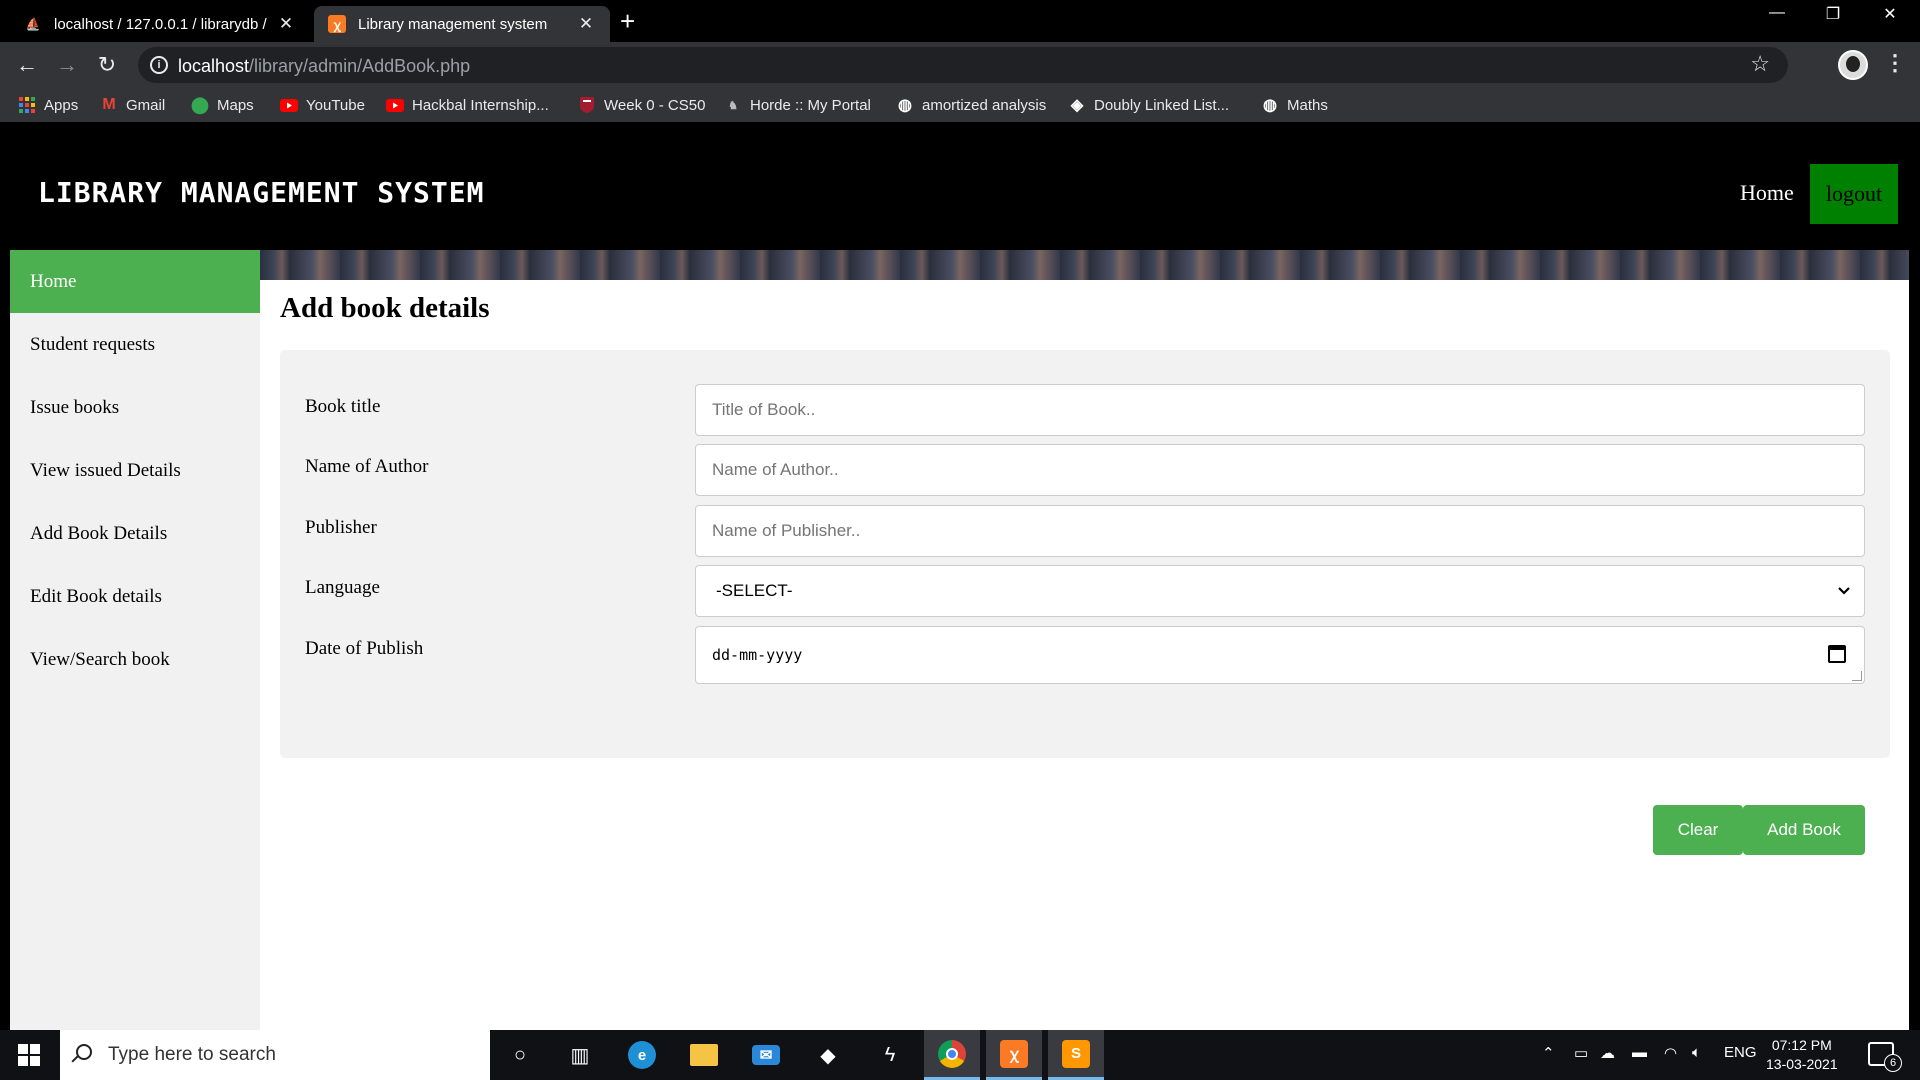 This screenshot has height=1080, width=1920. Describe the element at coordinates (1844, 591) in the screenshot. I see `chevron-down-icon` at that location.